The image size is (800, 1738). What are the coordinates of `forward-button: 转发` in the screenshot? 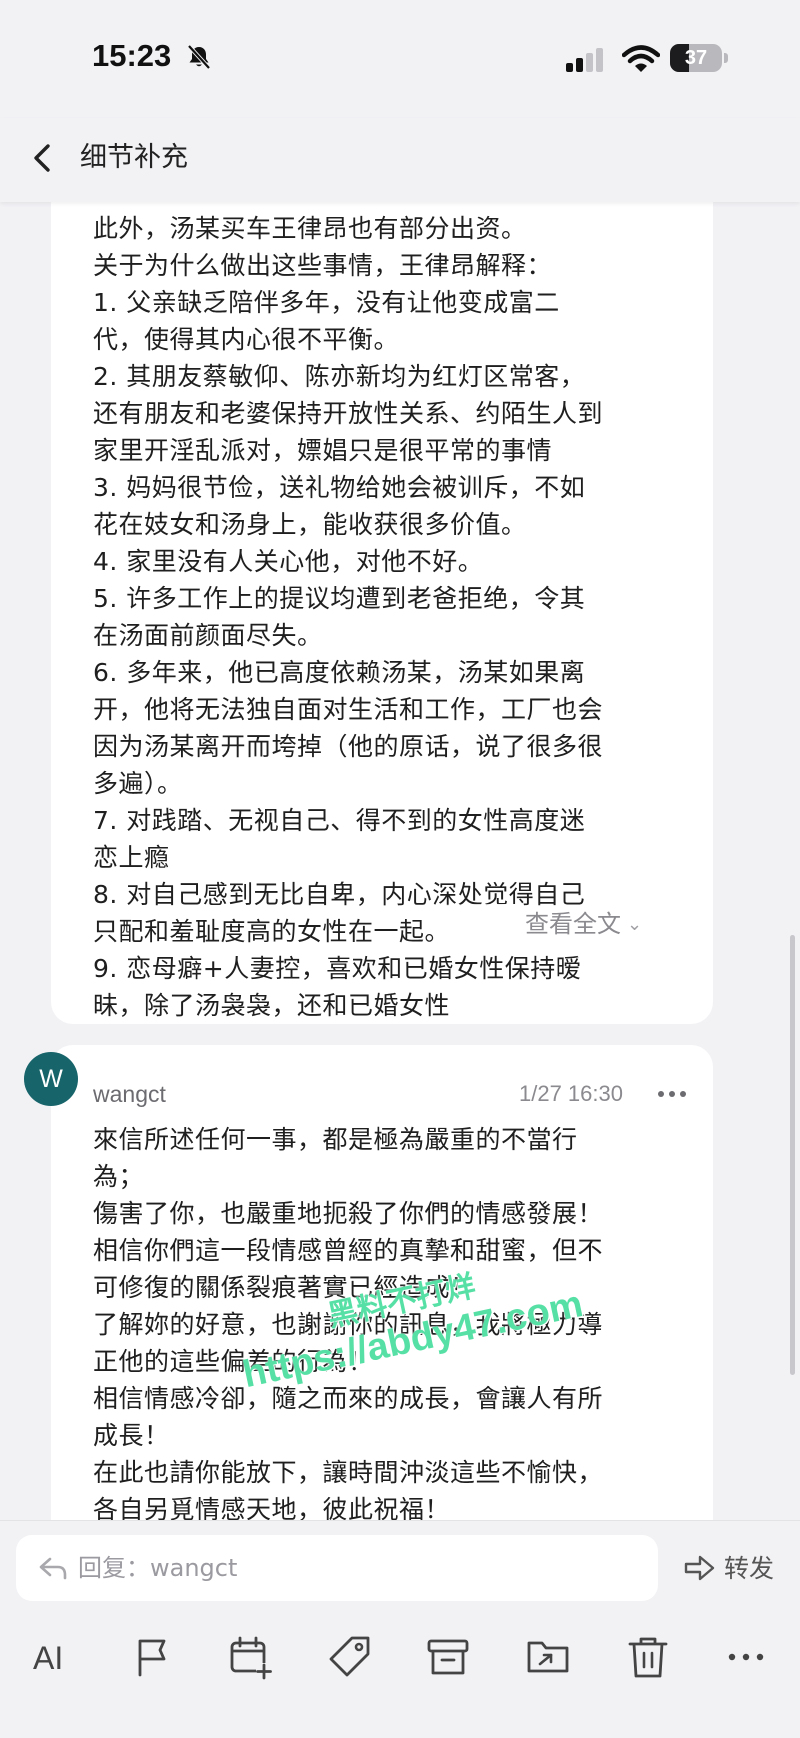 It's located at (738, 1569).